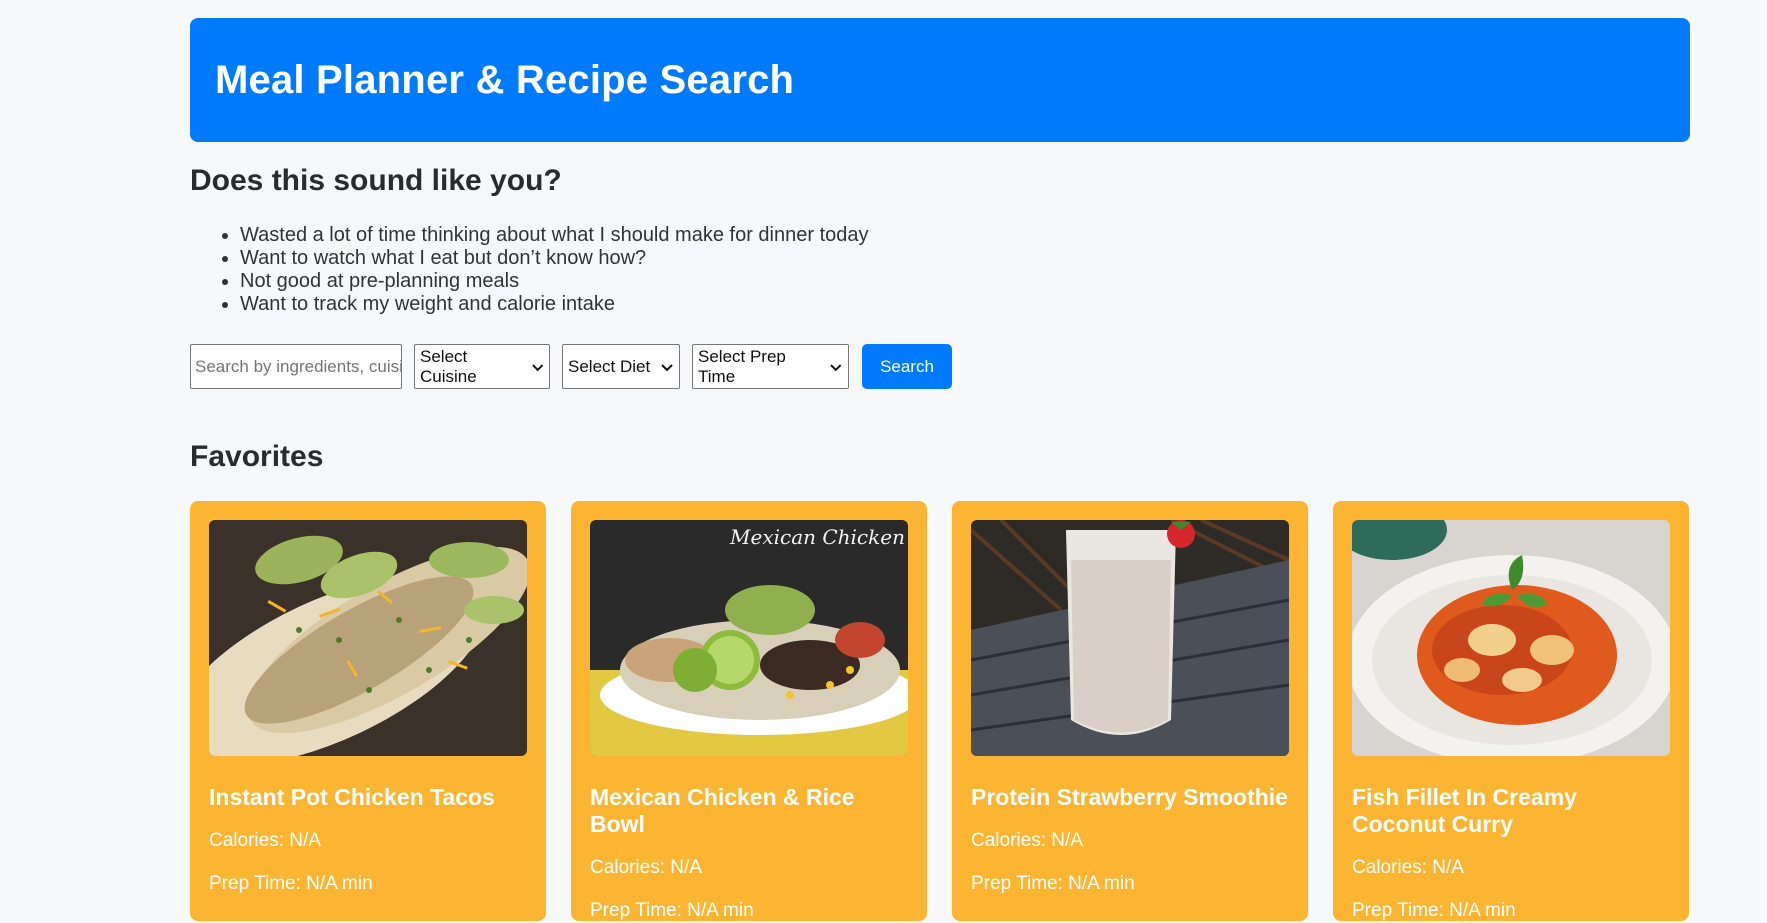 The height and width of the screenshot is (923, 1767). I want to click on diet-select-value: Select Diet, so click(609, 366).